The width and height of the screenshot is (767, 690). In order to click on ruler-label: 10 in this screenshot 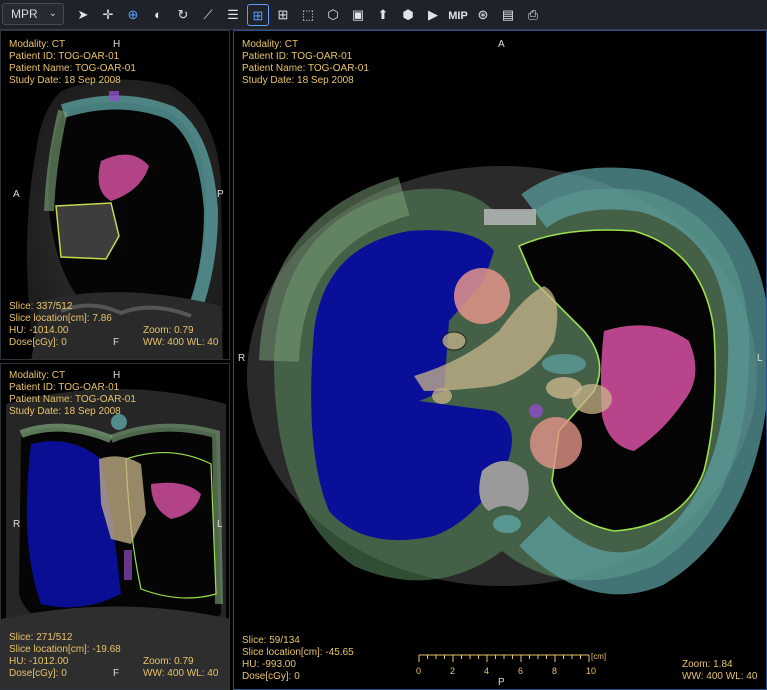, I will do `click(591, 671)`.